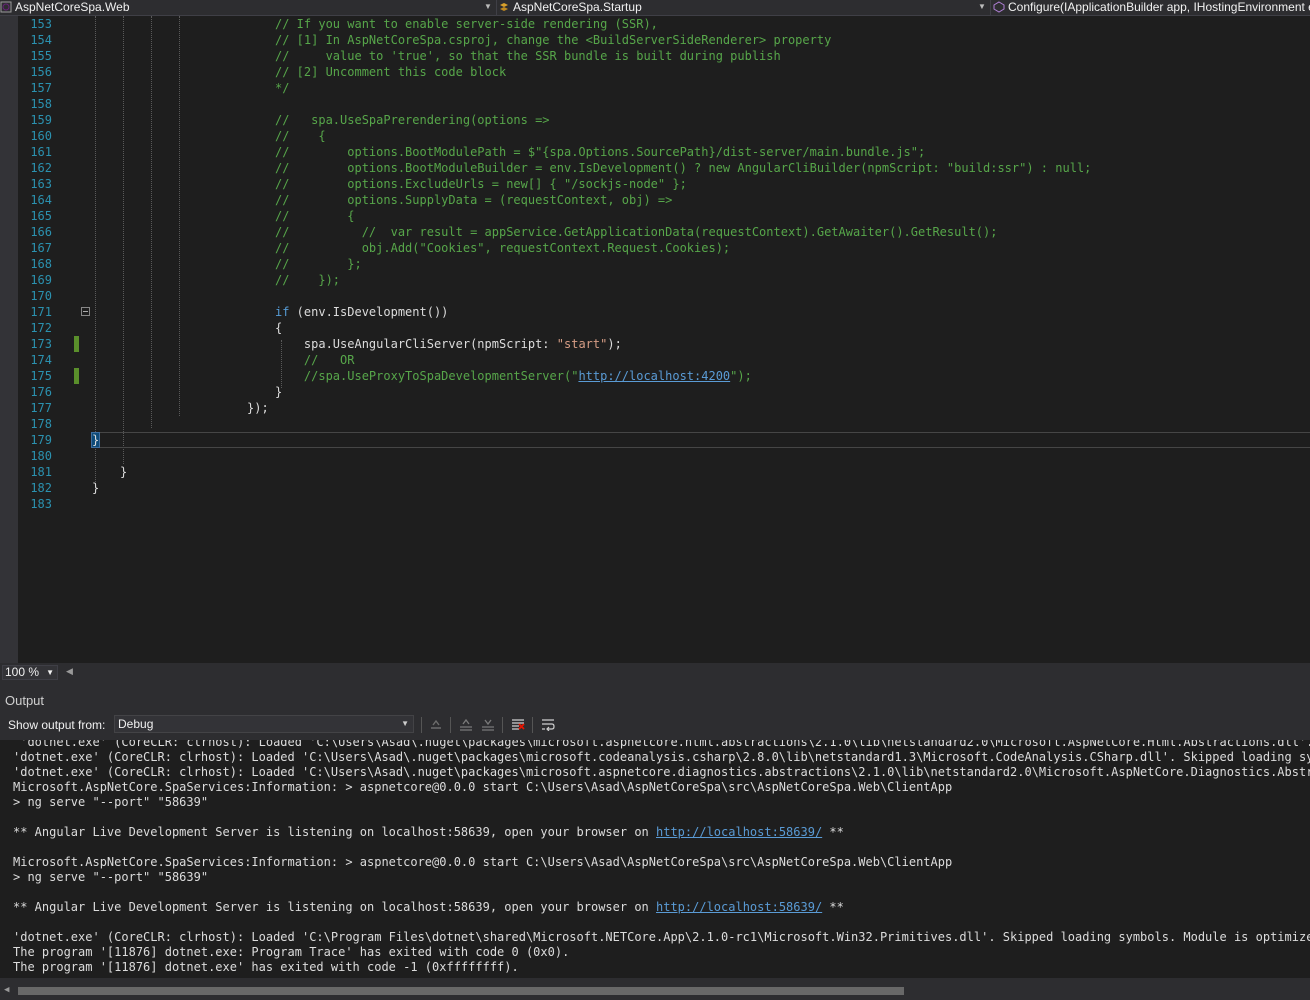 This screenshot has height=1000, width=1310. Describe the element at coordinates (655, 504) in the screenshot. I see `code-line: 183` at that location.